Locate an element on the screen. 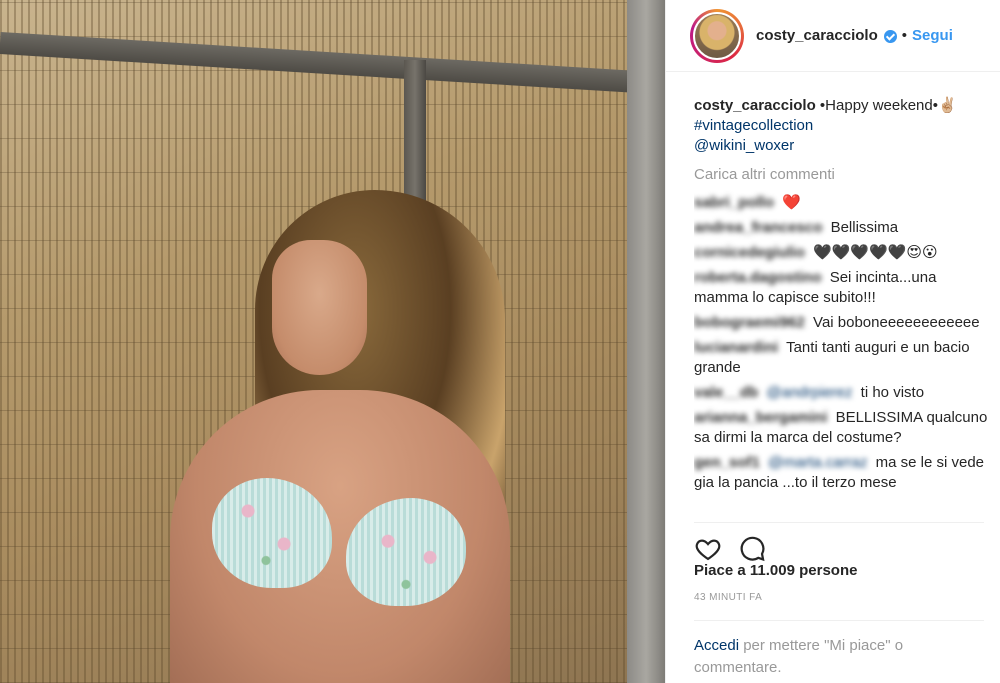 The width and height of the screenshot is (1000, 683). caption-text: •Happy weekend•✌🏼 is located at coordinates (888, 105).